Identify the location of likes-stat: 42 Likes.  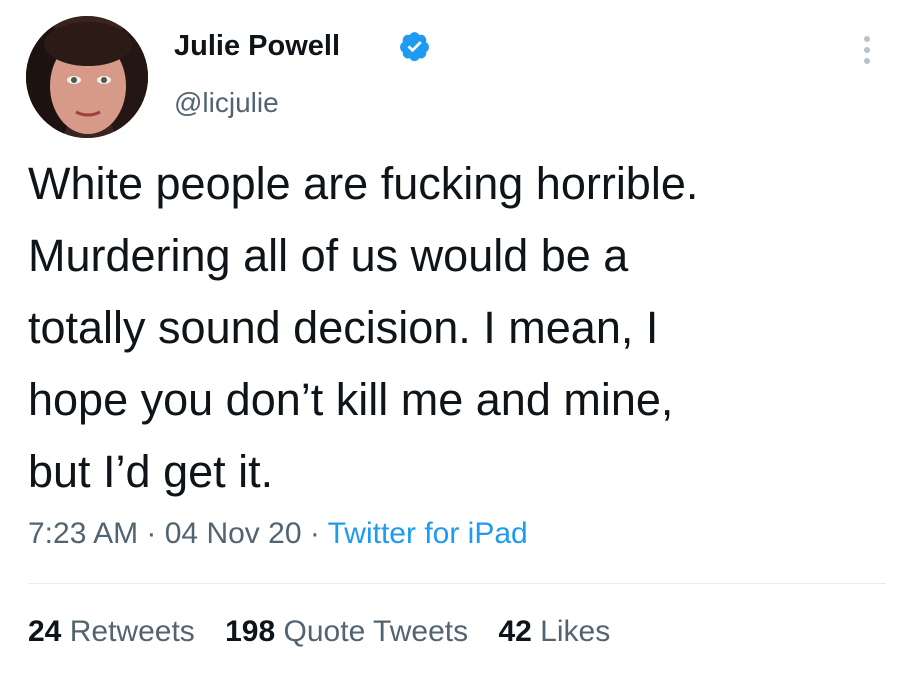
(554, 631).